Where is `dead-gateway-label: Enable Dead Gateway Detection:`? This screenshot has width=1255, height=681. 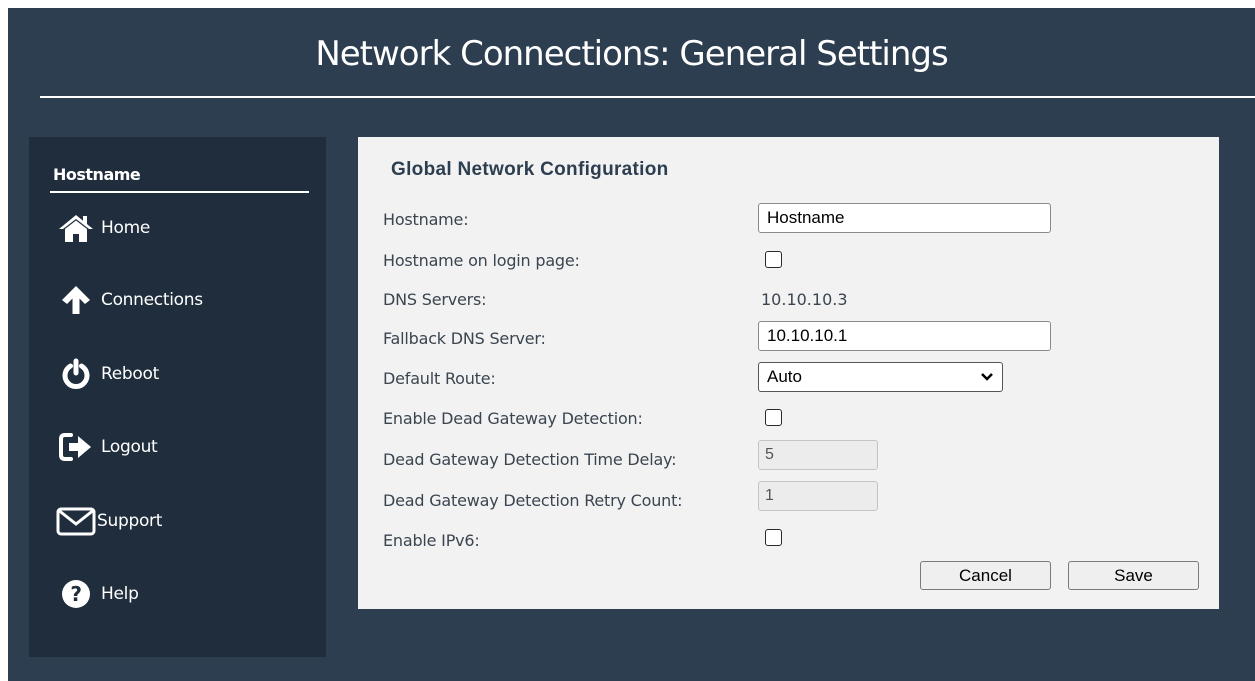
dead-gateway-label: Enable Dead Gateway Detection: is located at coordinates (513, 418).